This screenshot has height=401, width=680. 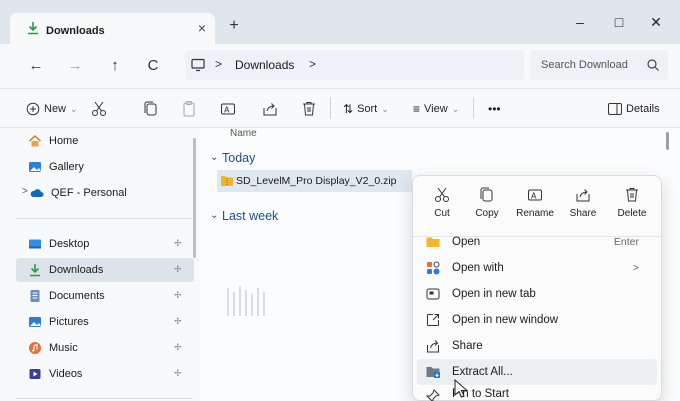 What do you see at coordinates (89, 193) in the screenshot?
I see `sidebar-item-label: QEF - Personal` at bounding box center [89, 193].